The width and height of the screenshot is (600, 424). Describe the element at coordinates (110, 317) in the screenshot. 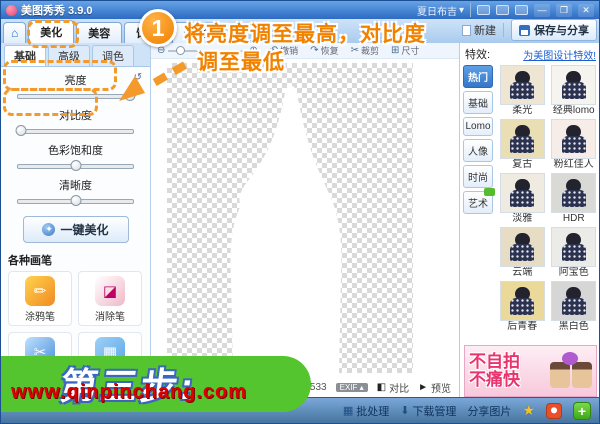

I see `brush-label: 消除笔` at that location.